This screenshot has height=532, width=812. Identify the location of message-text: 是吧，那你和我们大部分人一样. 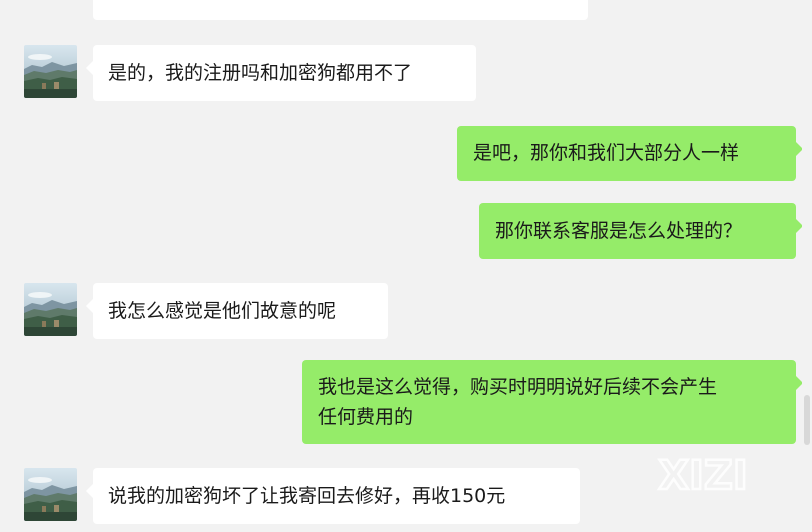
(606, 153).